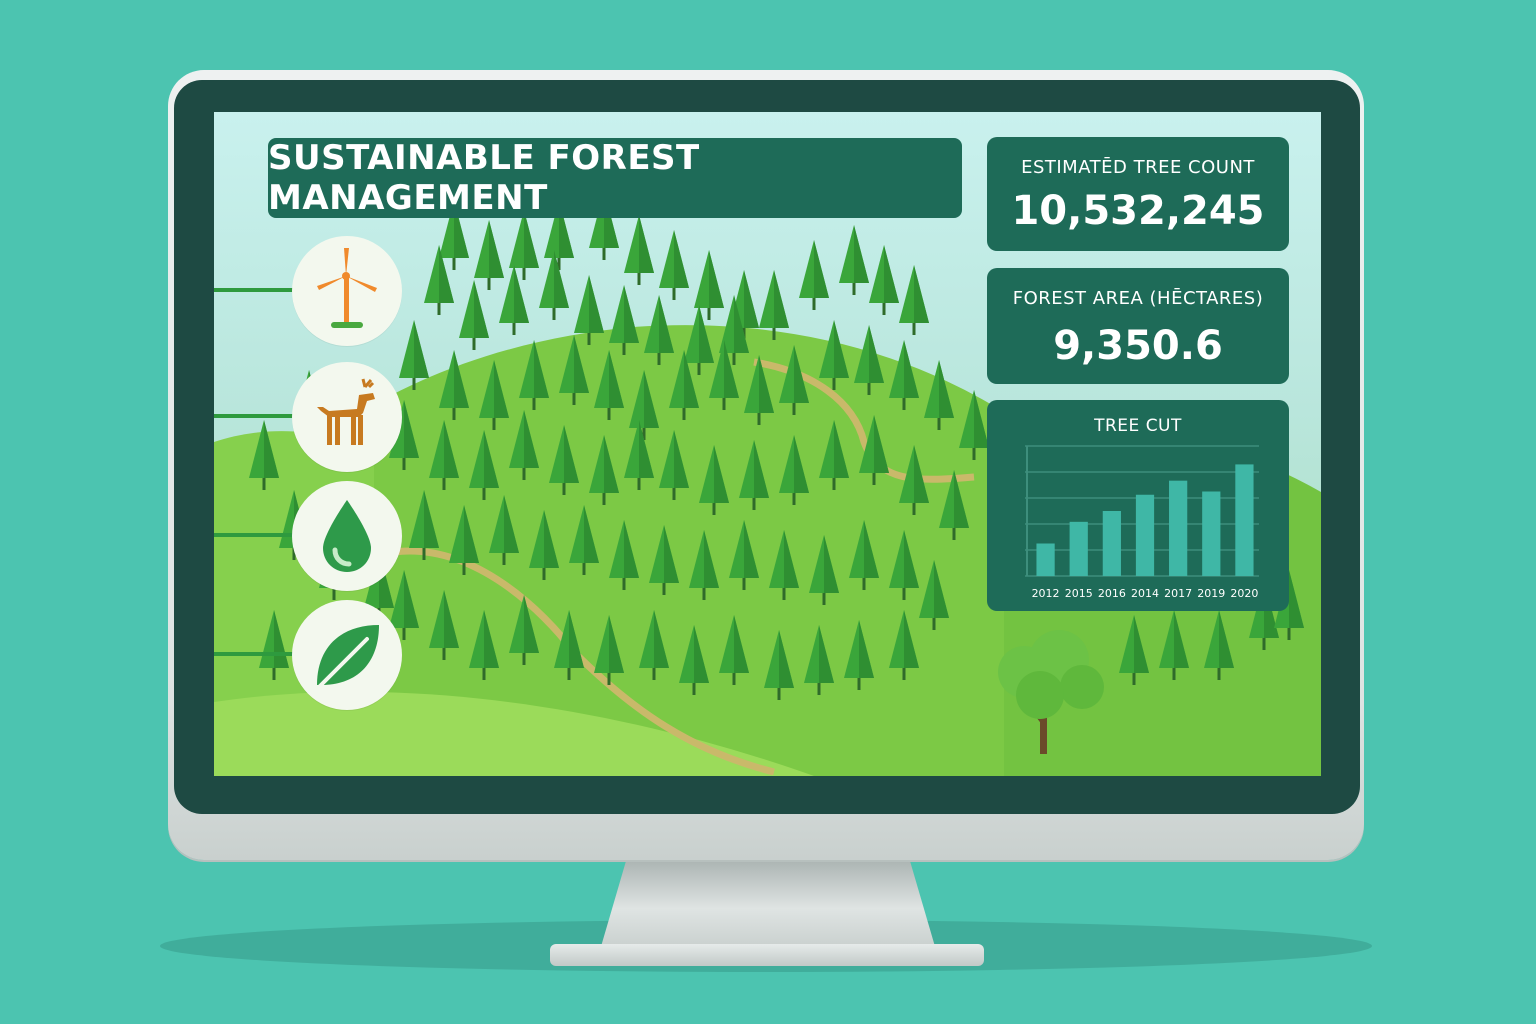  I want to click on wildlife-button, so click(347, 417).